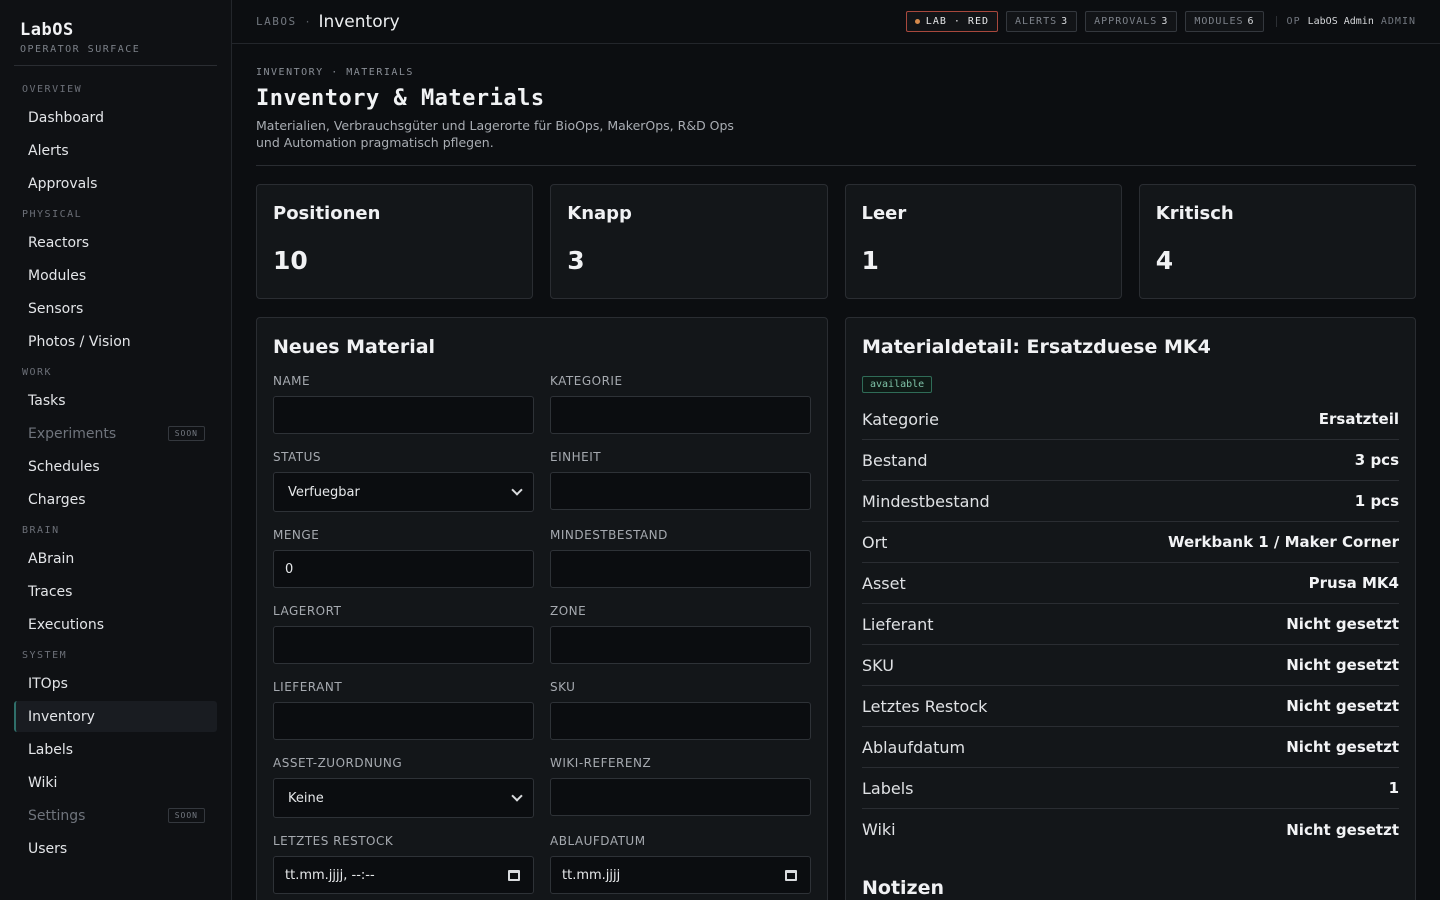 This screenshot has width=1440, height=900. What do you see at coordinates (307, 611) in the screenshot?
I see `field-label: LAGERORT` at bounding box center [307, 611].